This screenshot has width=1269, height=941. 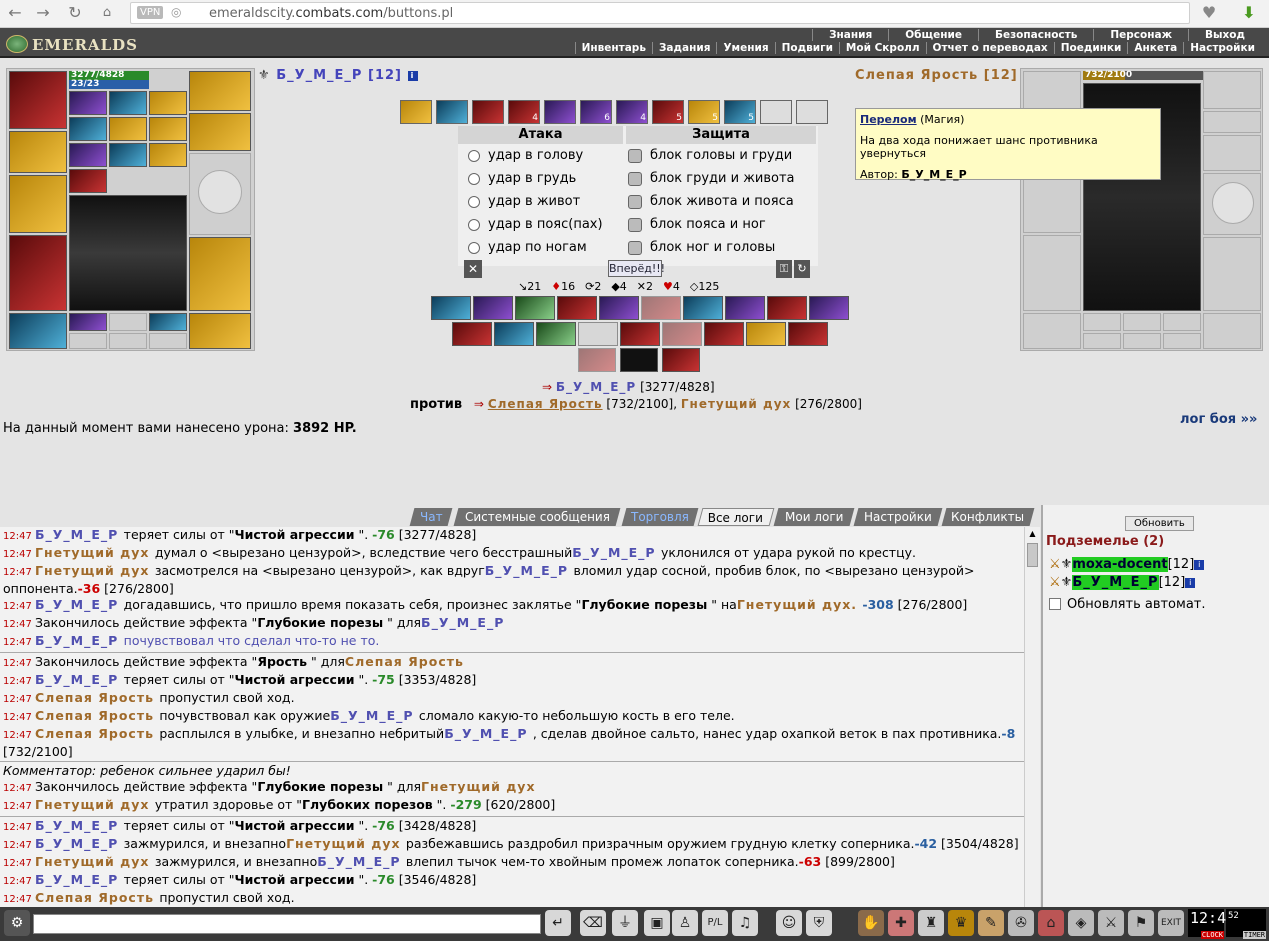 I want to click on attack-legs: удар по ногам, so click(x=540, y=247).